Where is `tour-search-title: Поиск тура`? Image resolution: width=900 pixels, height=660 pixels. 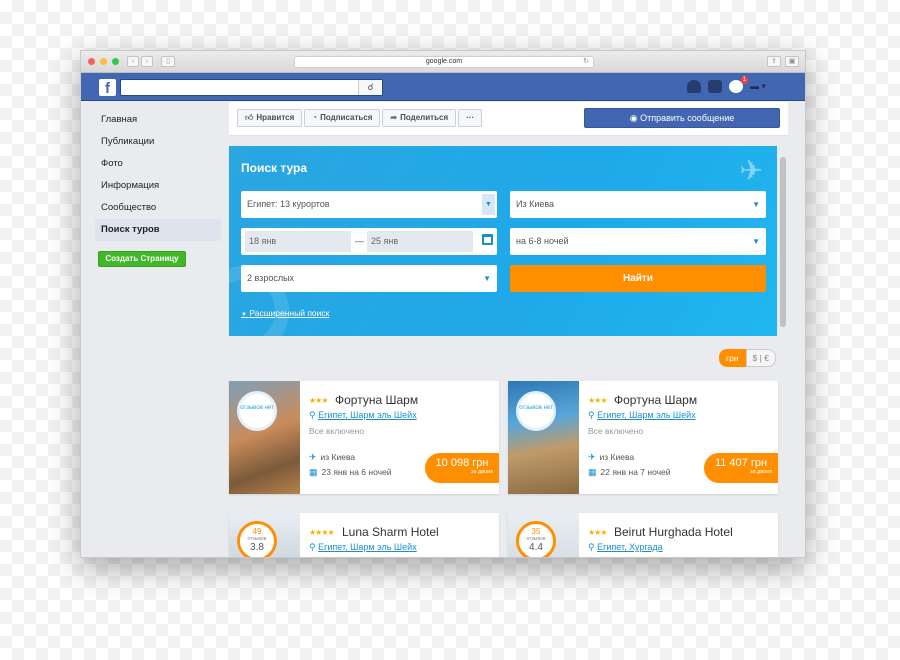
tour-search-title: Поиск тура is located at coordinates (274, 168).